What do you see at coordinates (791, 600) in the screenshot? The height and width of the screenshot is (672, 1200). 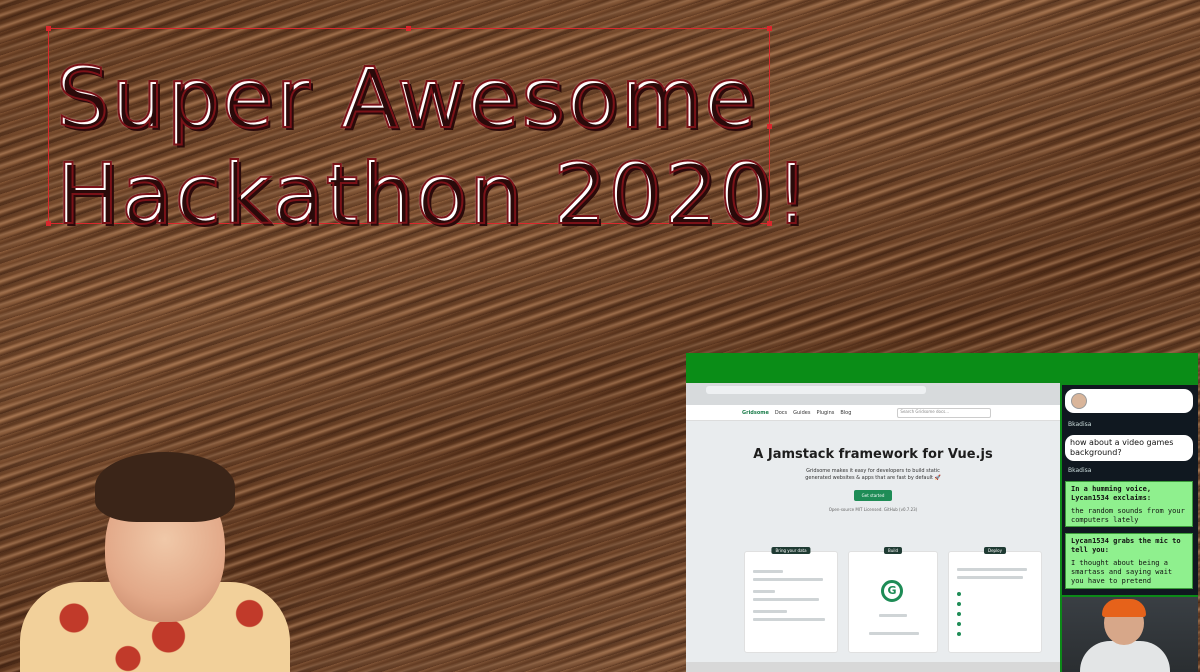 I see `card-bring-data: Bring your data` at bounding box center [791, 600].